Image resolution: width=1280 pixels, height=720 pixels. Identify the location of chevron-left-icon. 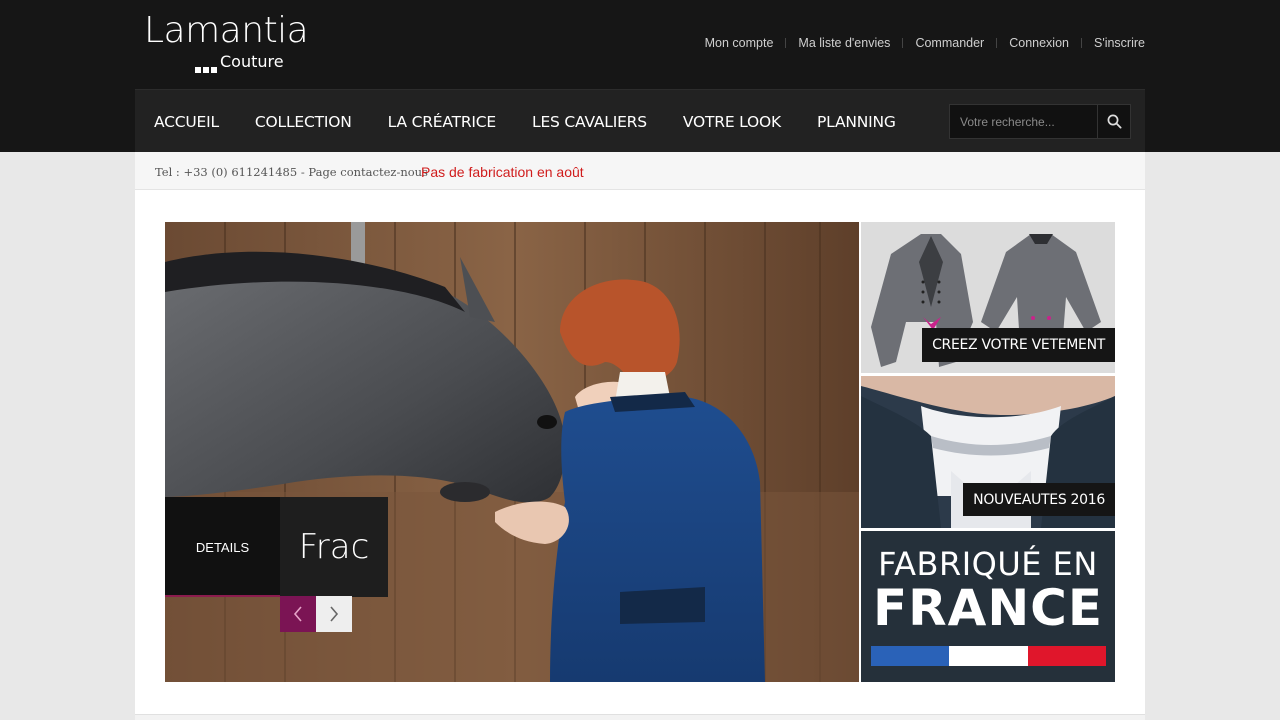
(297, 614).